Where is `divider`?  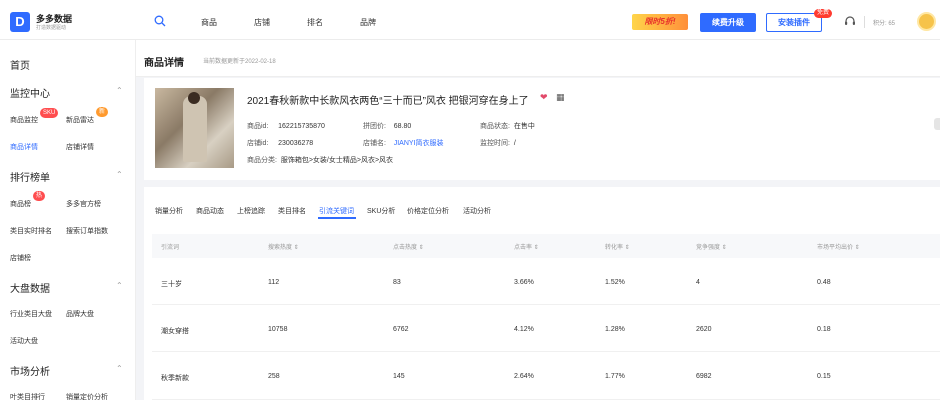
divider is located at coordinates (864, 22).